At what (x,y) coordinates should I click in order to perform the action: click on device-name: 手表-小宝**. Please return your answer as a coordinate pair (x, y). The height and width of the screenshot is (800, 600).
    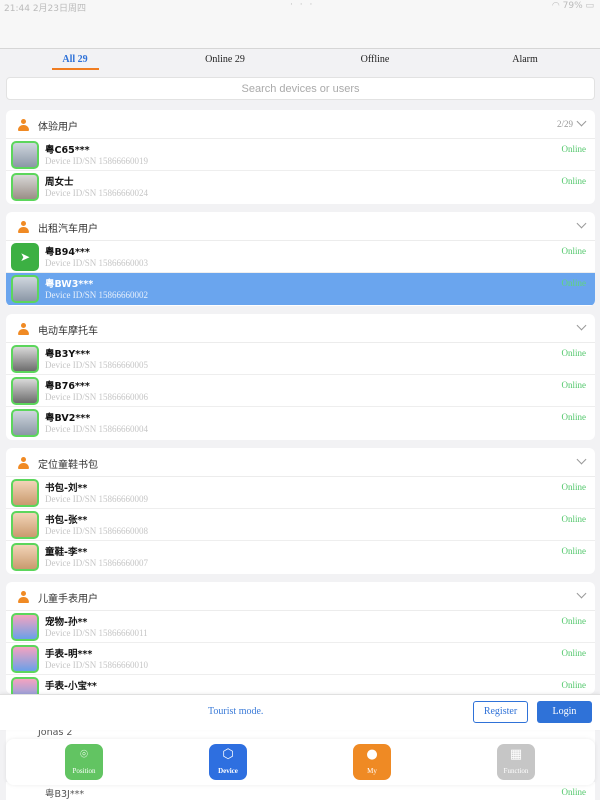
    Looking at the image, I should click on (71, 686).